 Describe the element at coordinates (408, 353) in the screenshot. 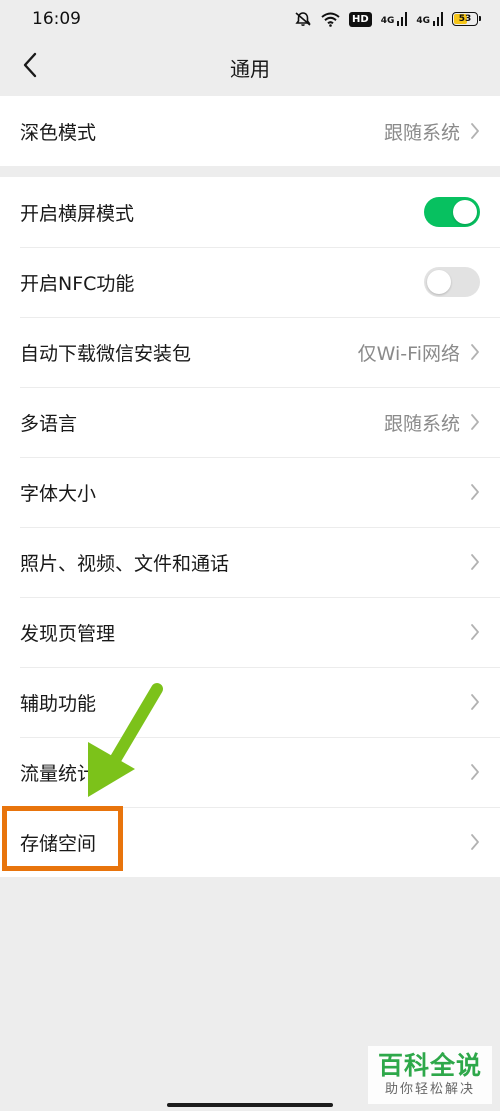

I see `row-value: 仅Wi-Fi网络` at that location.